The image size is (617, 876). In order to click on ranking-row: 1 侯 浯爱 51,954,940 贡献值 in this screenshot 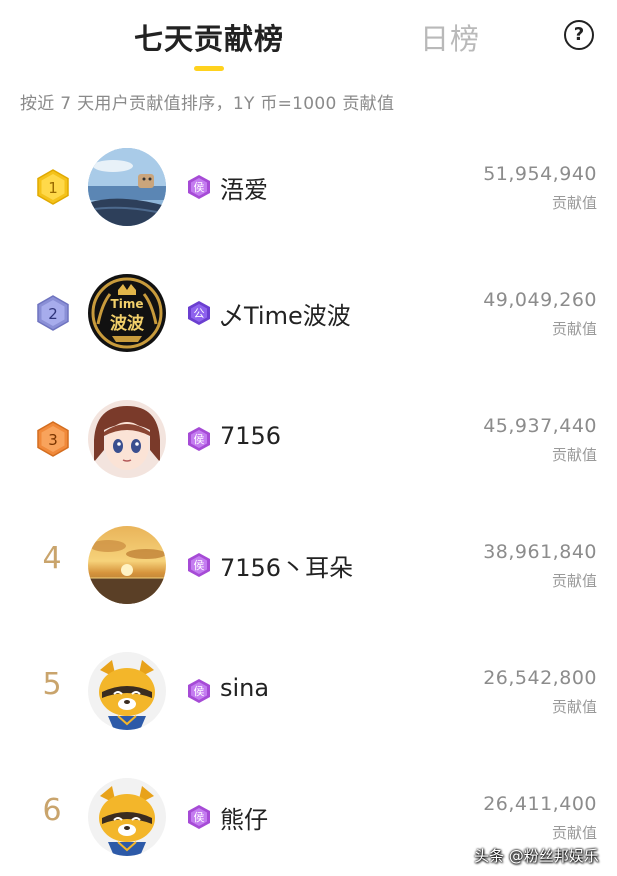, I will do `click(308, 191)`.